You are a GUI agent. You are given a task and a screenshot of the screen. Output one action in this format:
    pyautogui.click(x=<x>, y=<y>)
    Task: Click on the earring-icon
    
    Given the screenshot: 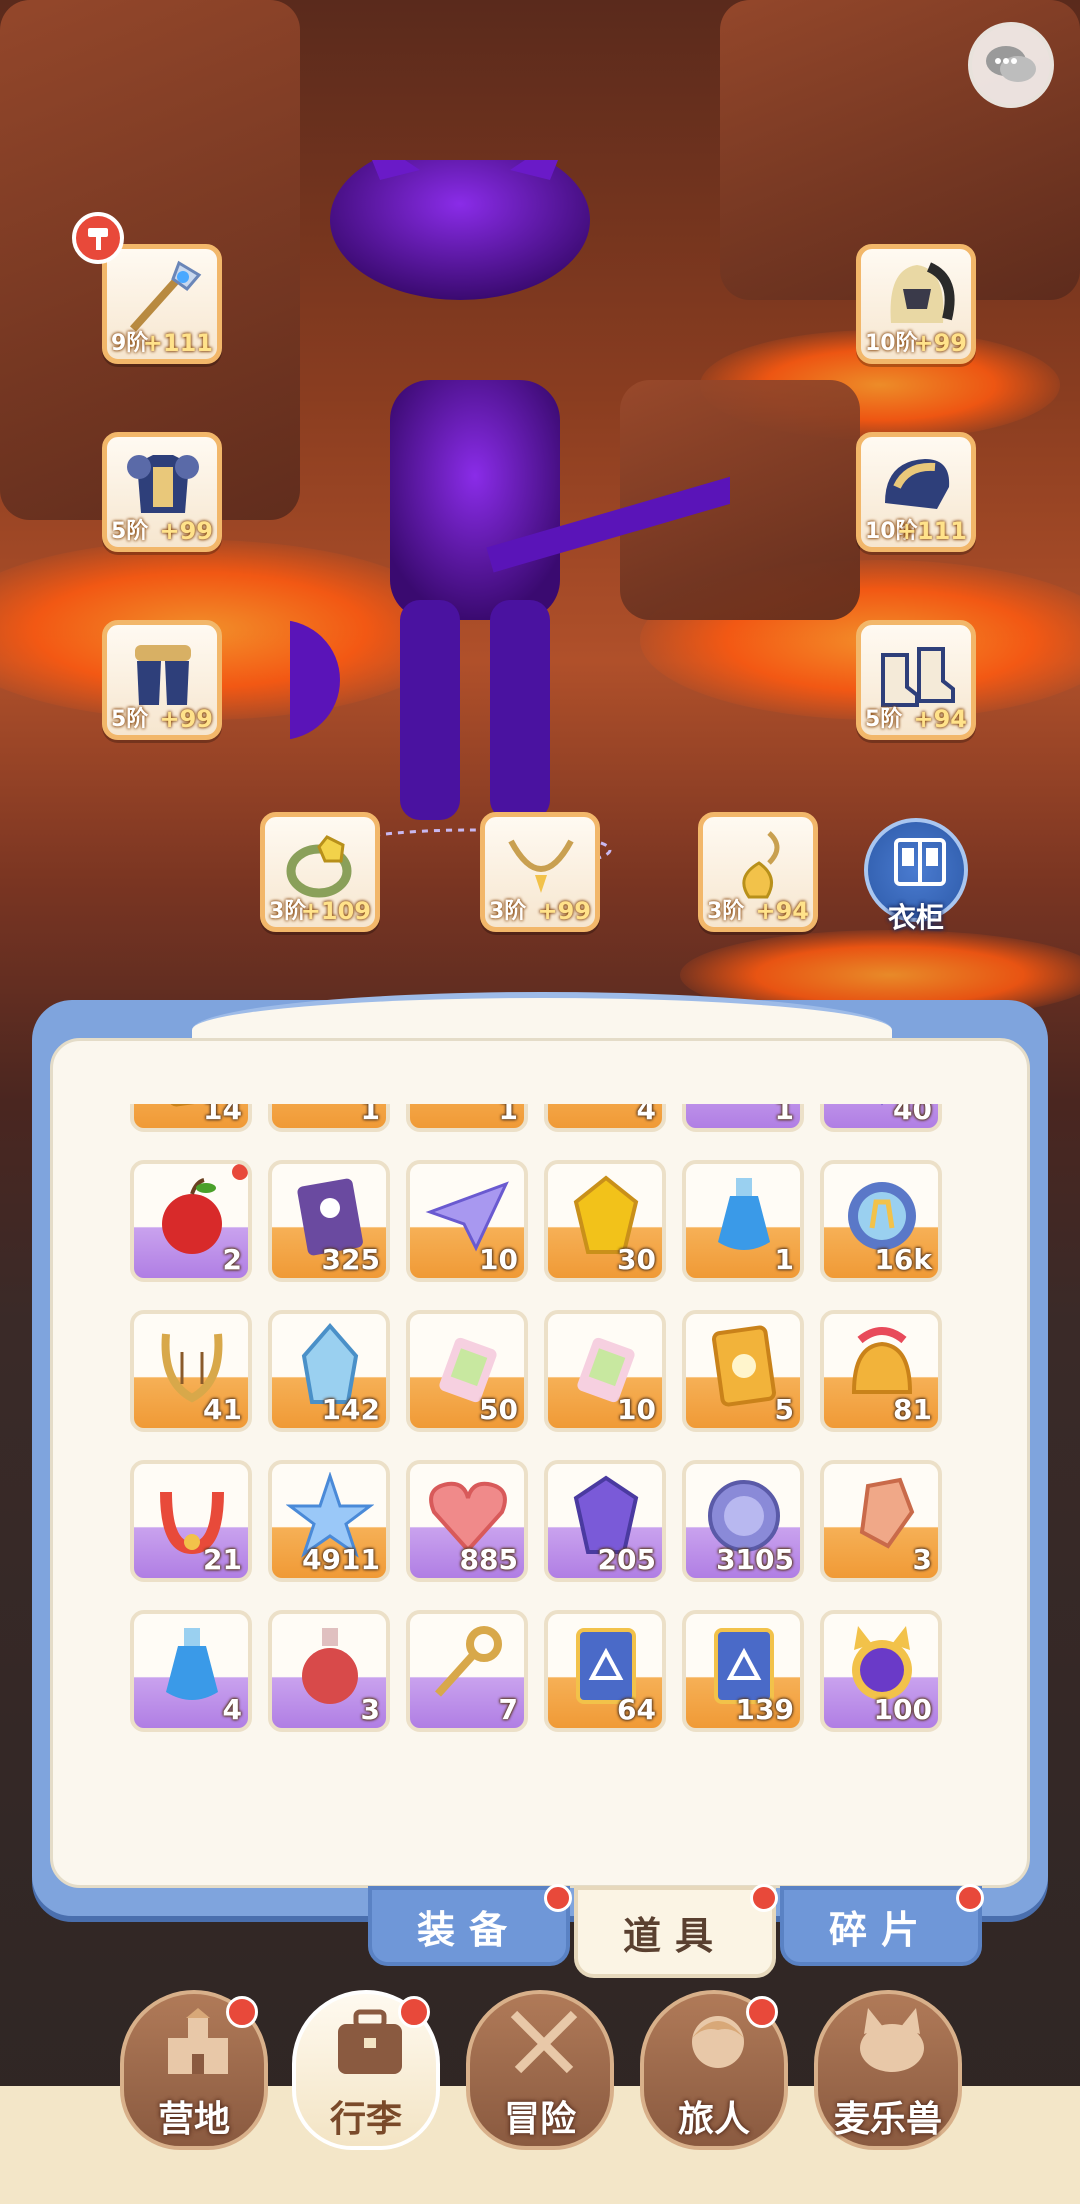 What is the action you would take?
    pyautogui.click(x=761, y=865)
    